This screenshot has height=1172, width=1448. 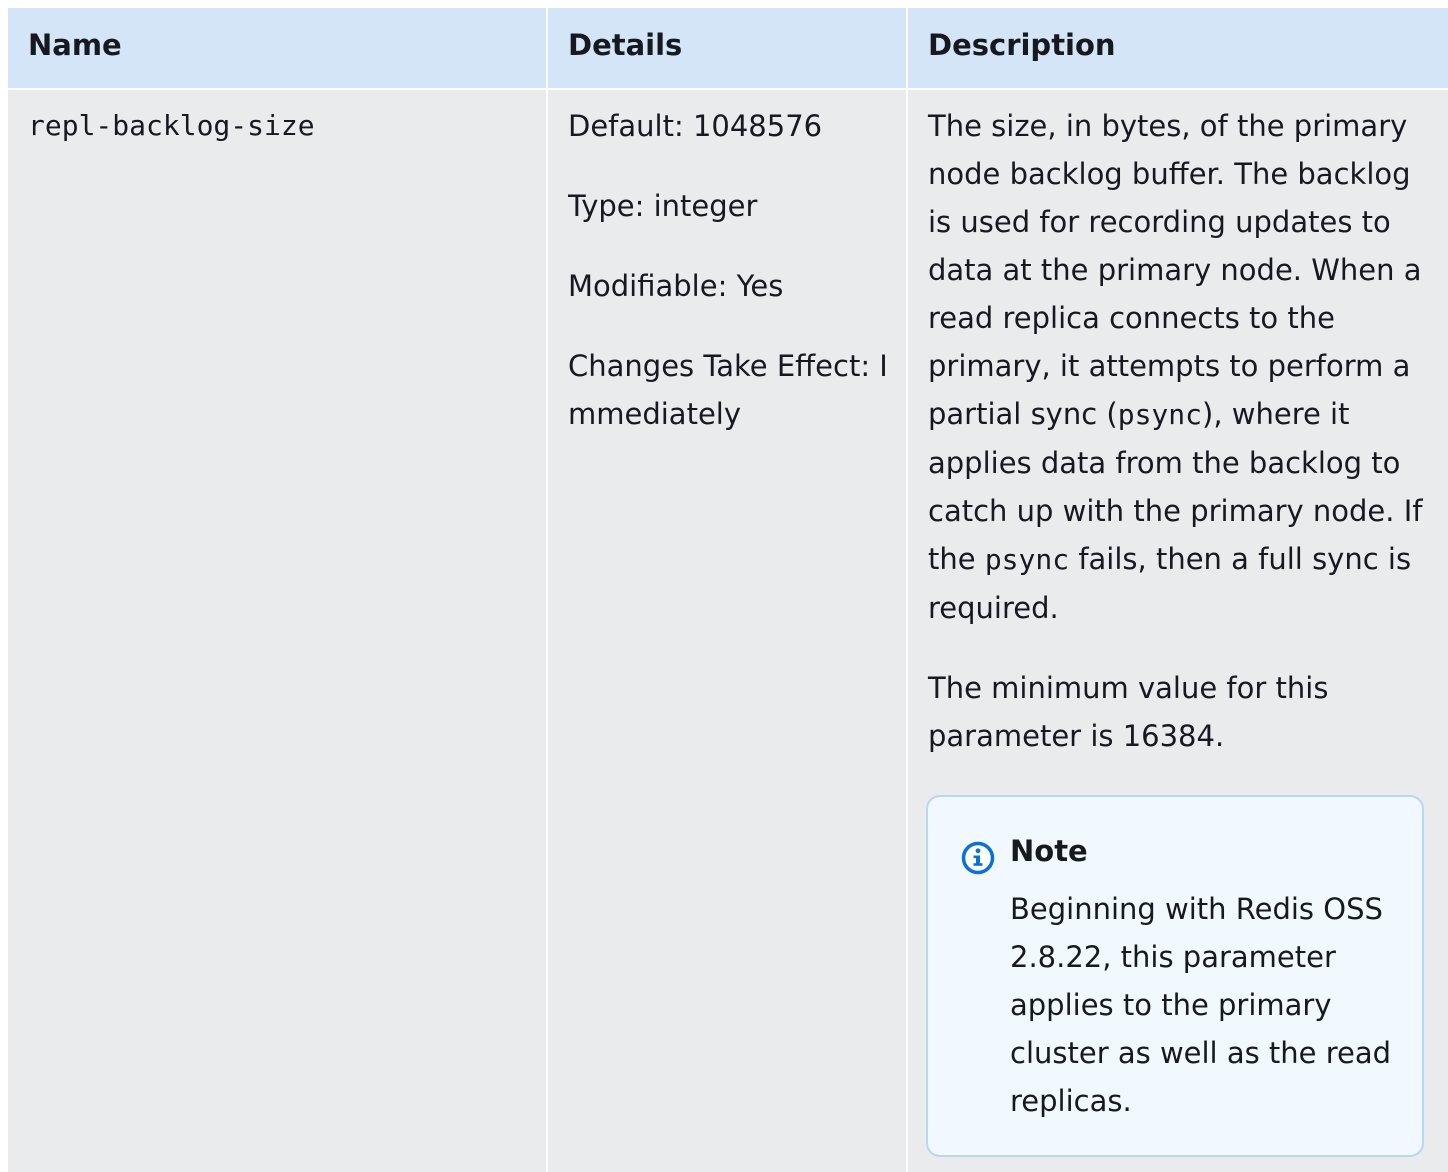 I want to click on info-icon, so click(x=978, y=858).